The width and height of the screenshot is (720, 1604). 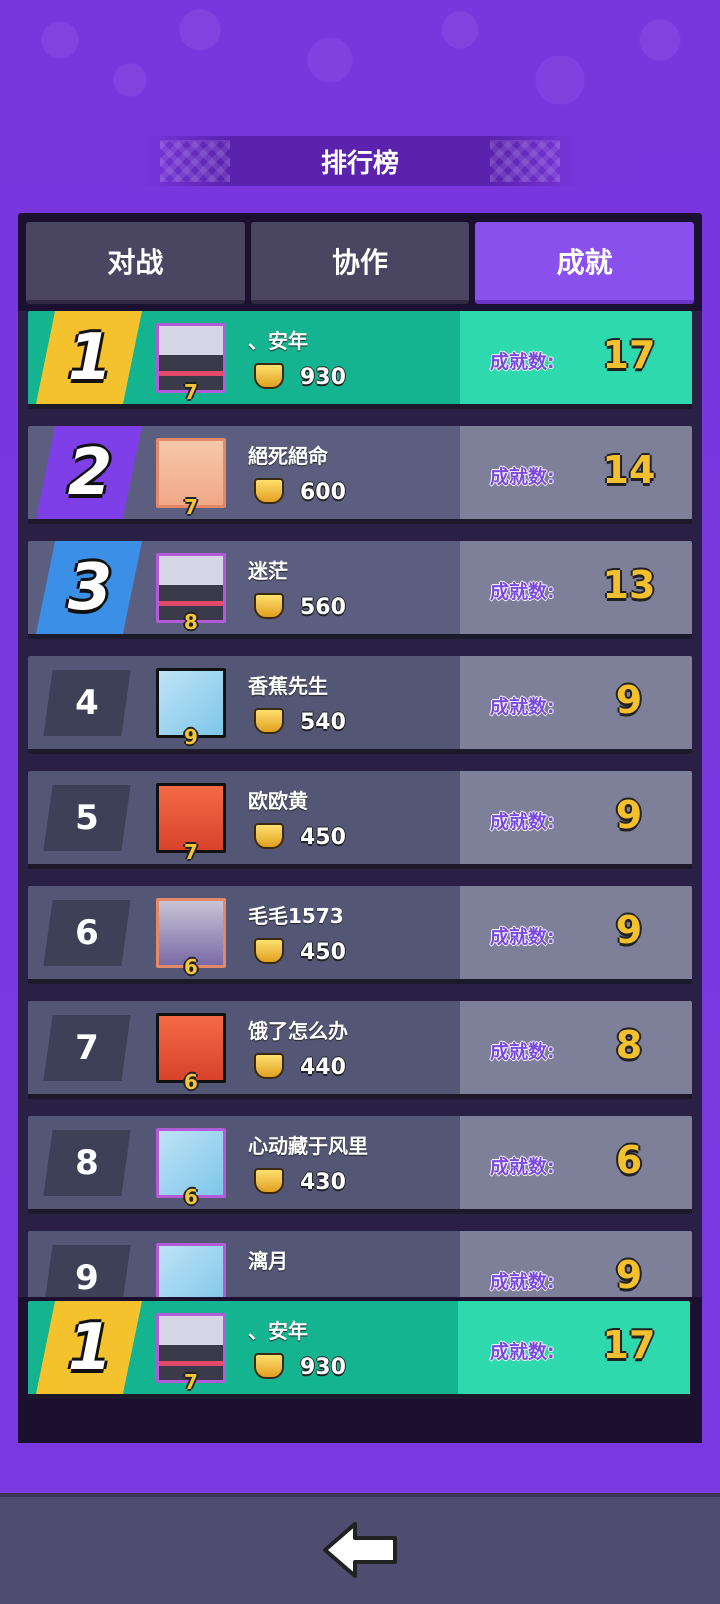 What do you see at coordinates (268, 1261) in the screenshot?
I see `player-name: 漓月` at bounding box center [268, 1261].